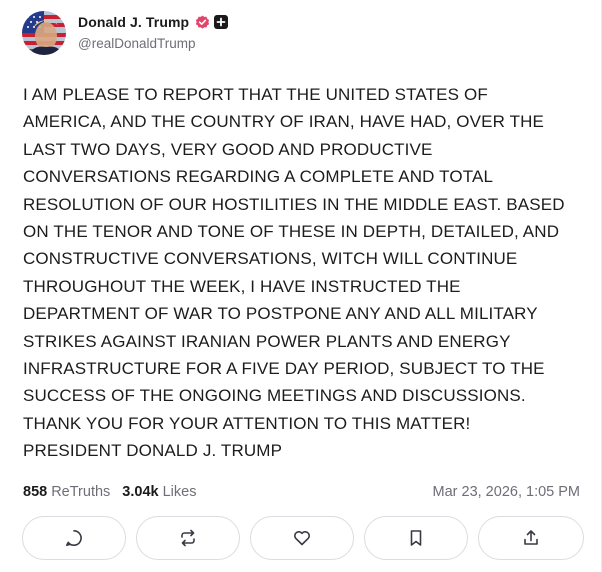 This screenshot has width=602, height=572. I want to click on avatar, so click(44, 33).